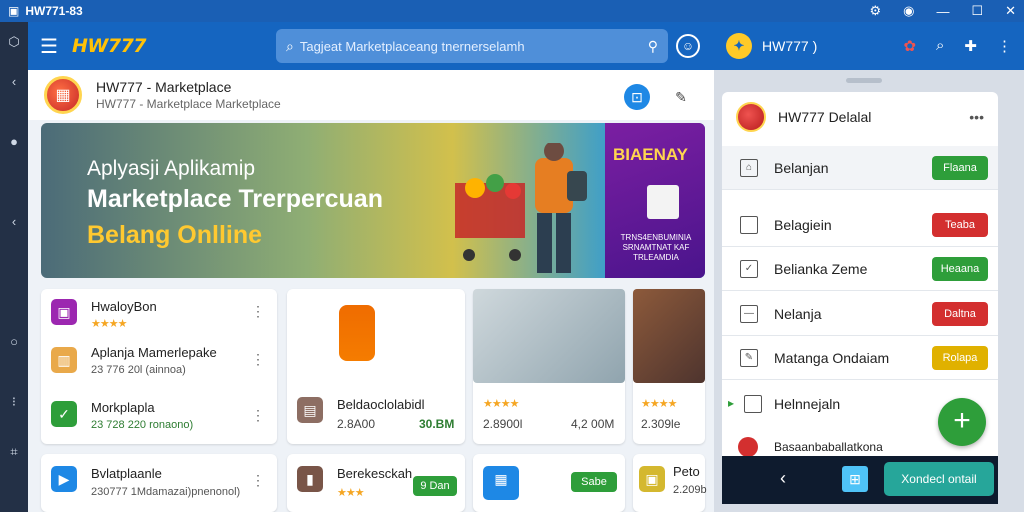 The image size is (1024, 512). I want to click on promo-title: BIAENAY, so click(650, 154).